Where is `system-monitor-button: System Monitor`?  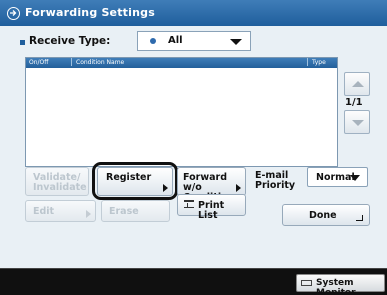 system-monitor-button: System Monitor is located at coordinates (340, 284).